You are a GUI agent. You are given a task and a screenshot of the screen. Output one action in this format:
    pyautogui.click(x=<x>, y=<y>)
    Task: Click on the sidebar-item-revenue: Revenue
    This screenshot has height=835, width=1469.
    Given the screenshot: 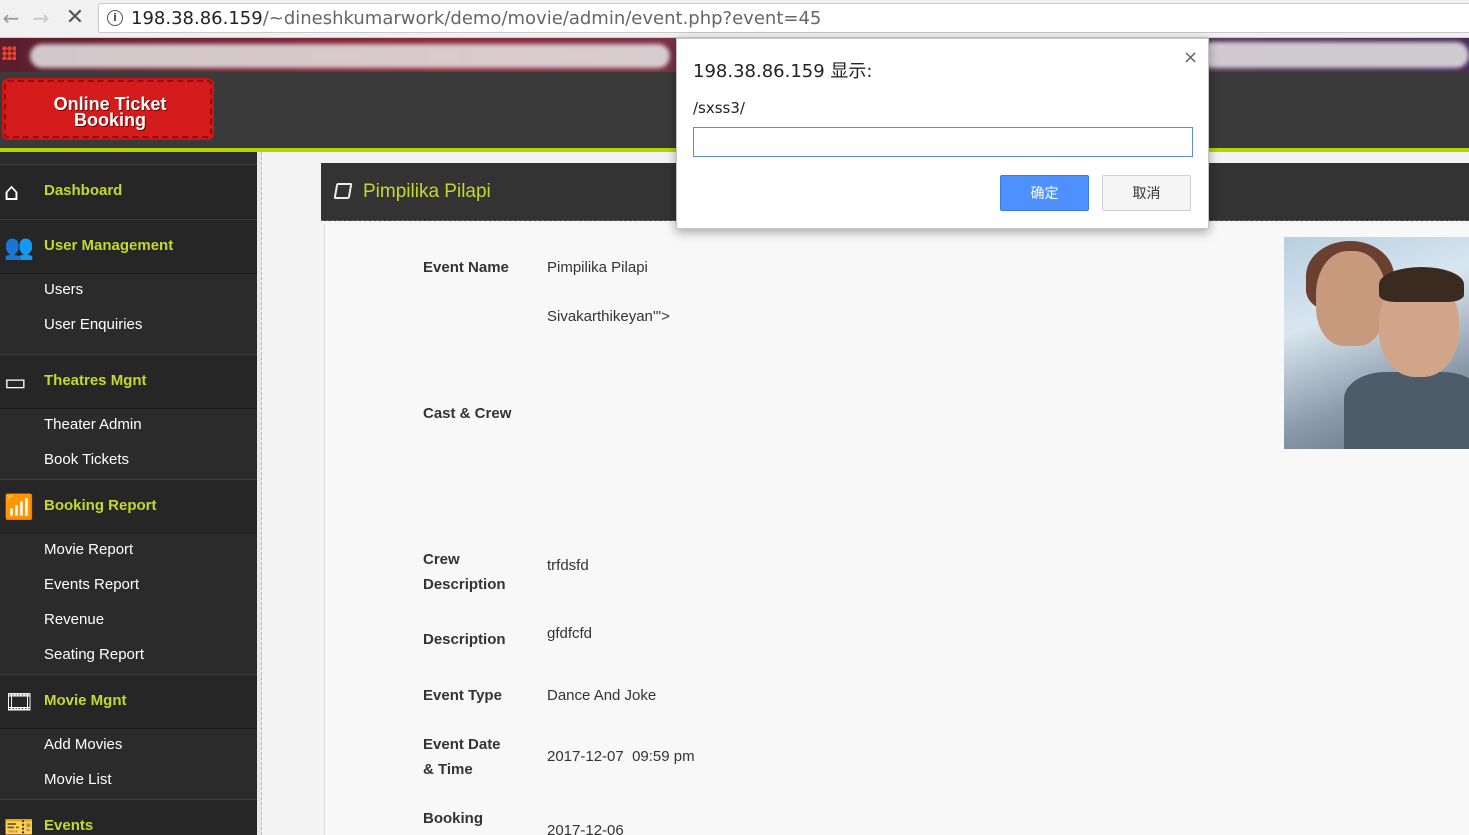 What is the action you would take?
    pyautogui.click(x=74, y=619)
    